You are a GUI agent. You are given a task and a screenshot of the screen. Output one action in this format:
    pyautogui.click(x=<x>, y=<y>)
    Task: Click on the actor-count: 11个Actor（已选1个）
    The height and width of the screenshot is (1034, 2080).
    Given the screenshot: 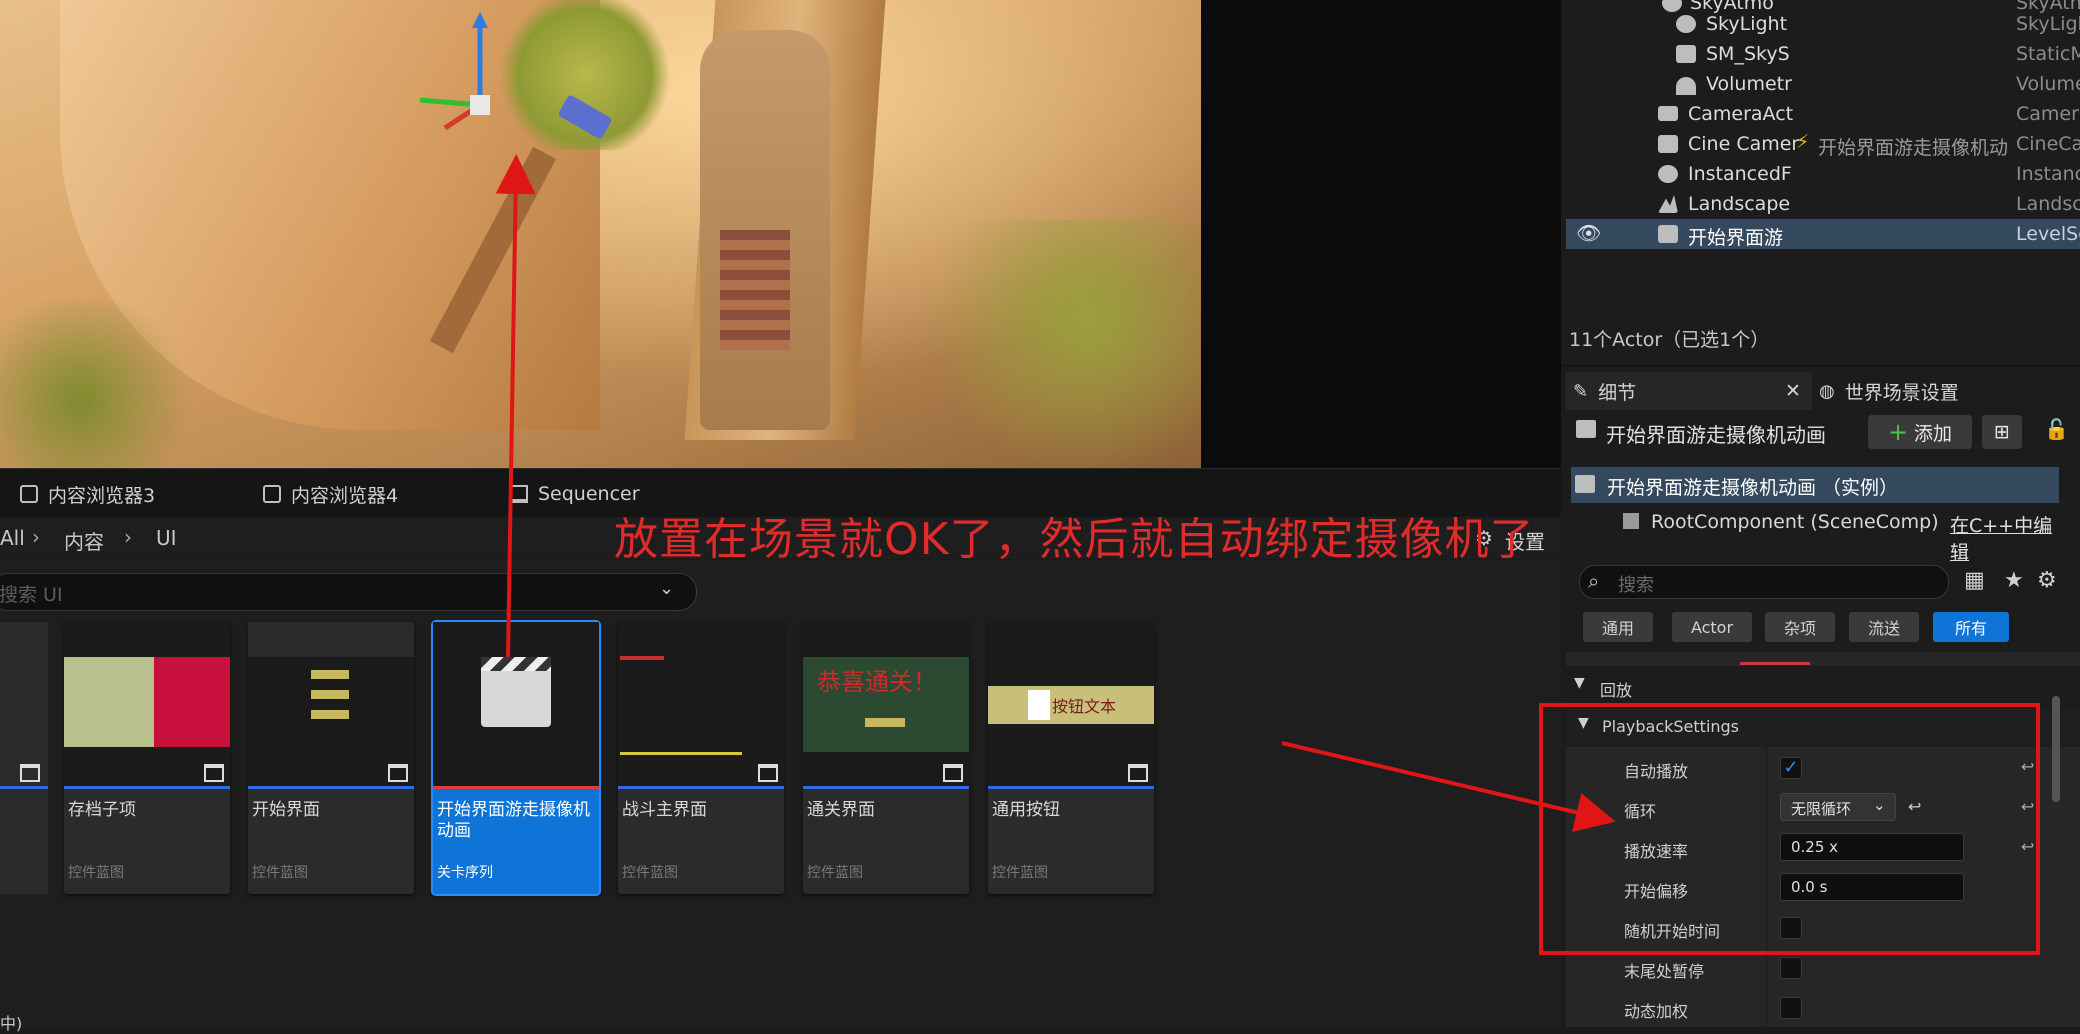 What is the action you would take?
    pyautogui.click(x=1669, y=340)
    